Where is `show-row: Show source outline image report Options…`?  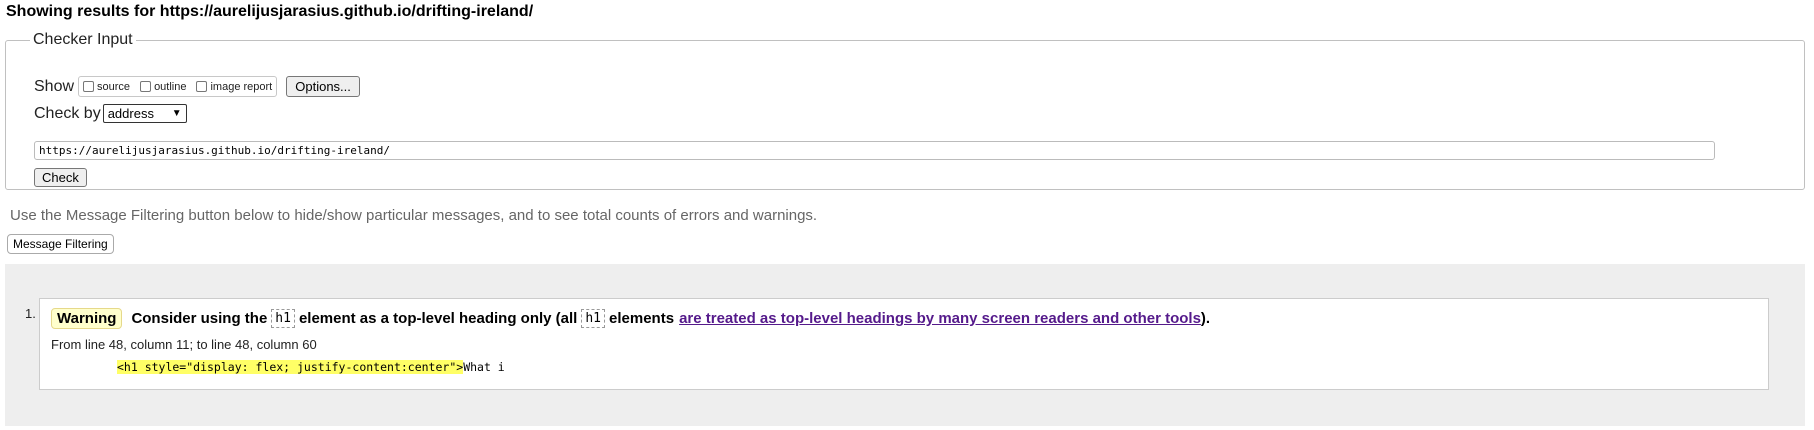
show-row: Show source outline image report Options… is located at coordinates (197, 86).